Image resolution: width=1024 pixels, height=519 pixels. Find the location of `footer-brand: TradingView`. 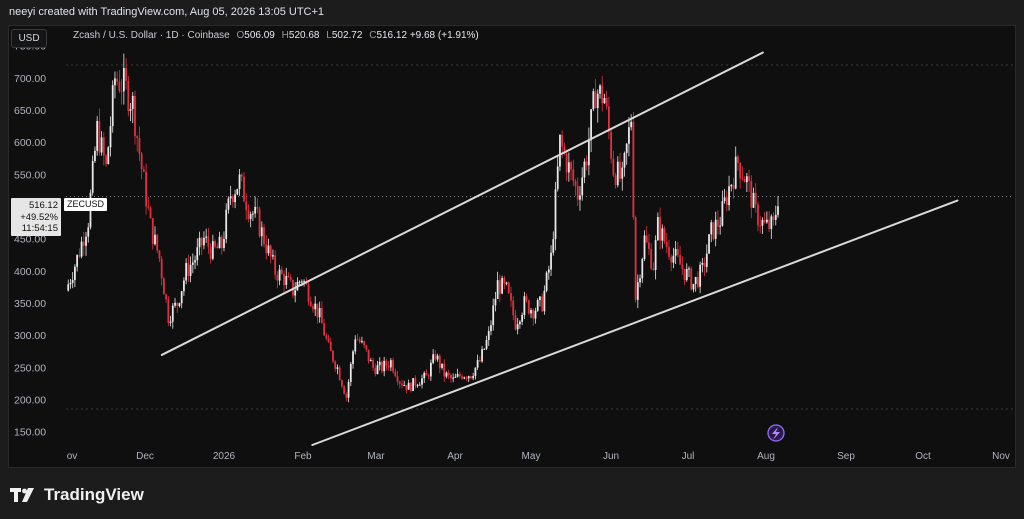

footer-brand: TradingView is located at coordinates (77, 495).